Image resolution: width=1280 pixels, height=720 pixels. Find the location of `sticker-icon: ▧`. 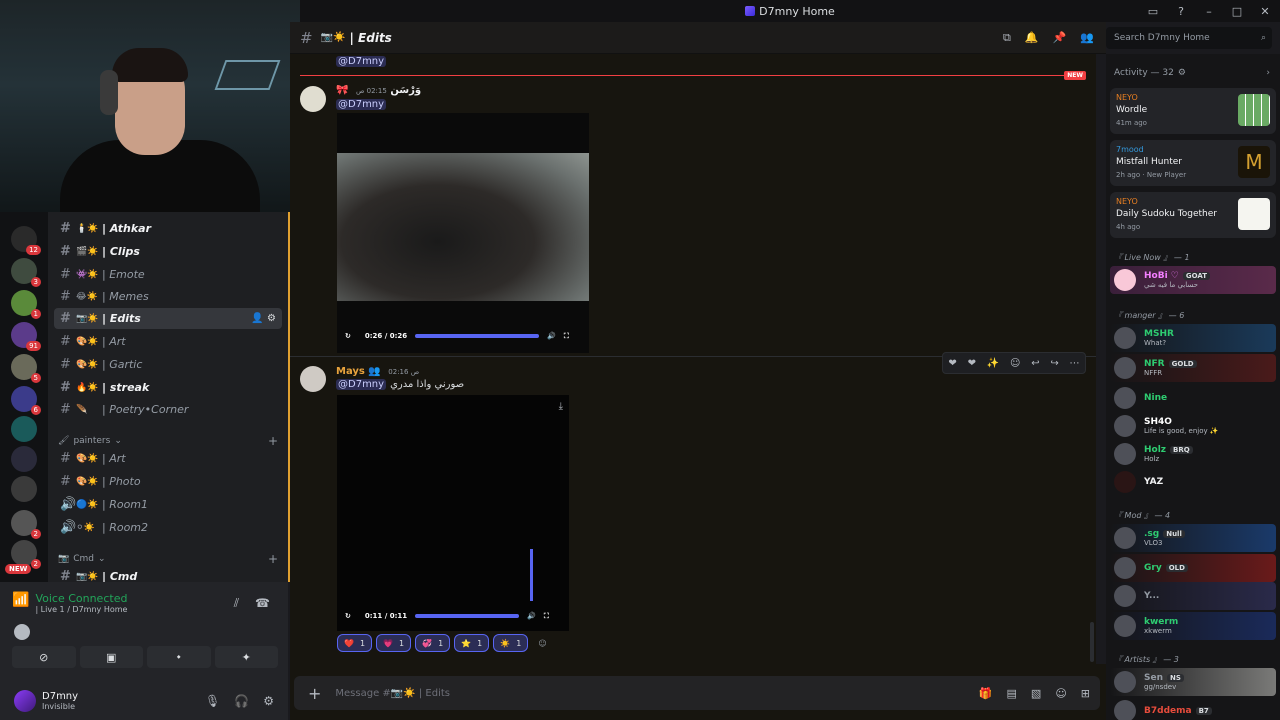

sticker-icon: ▧ is located at coordinates (1036, 693).